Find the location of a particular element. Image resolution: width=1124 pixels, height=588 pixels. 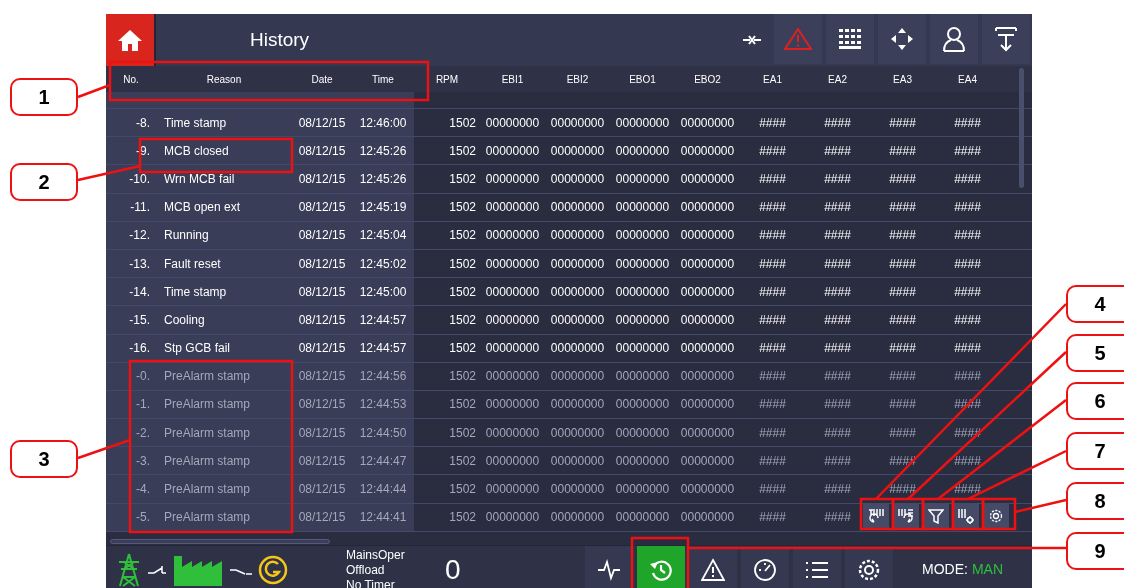

table-cell-text: 12:46:00 is located at coordinates (383, 123).